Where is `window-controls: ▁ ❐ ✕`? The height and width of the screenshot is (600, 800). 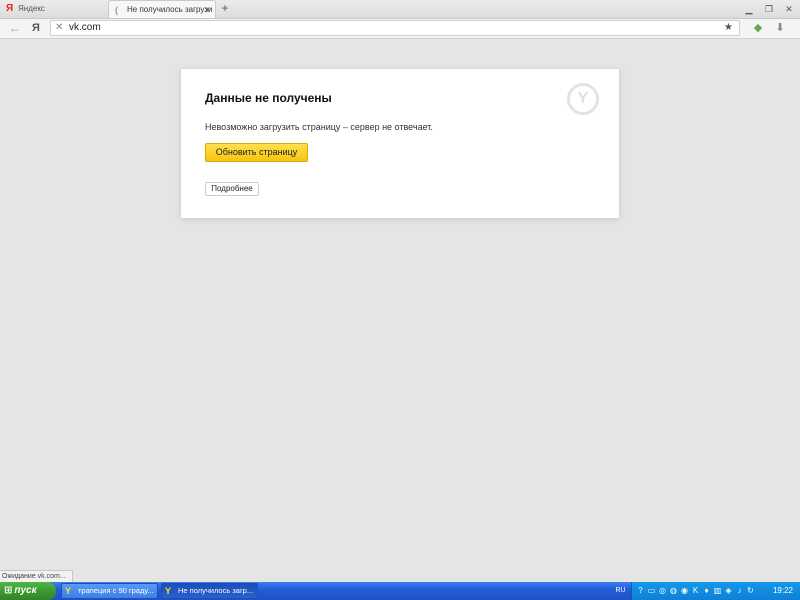 window-controls: ▁ ❐ ✕ is located at coordinates (769, 9).